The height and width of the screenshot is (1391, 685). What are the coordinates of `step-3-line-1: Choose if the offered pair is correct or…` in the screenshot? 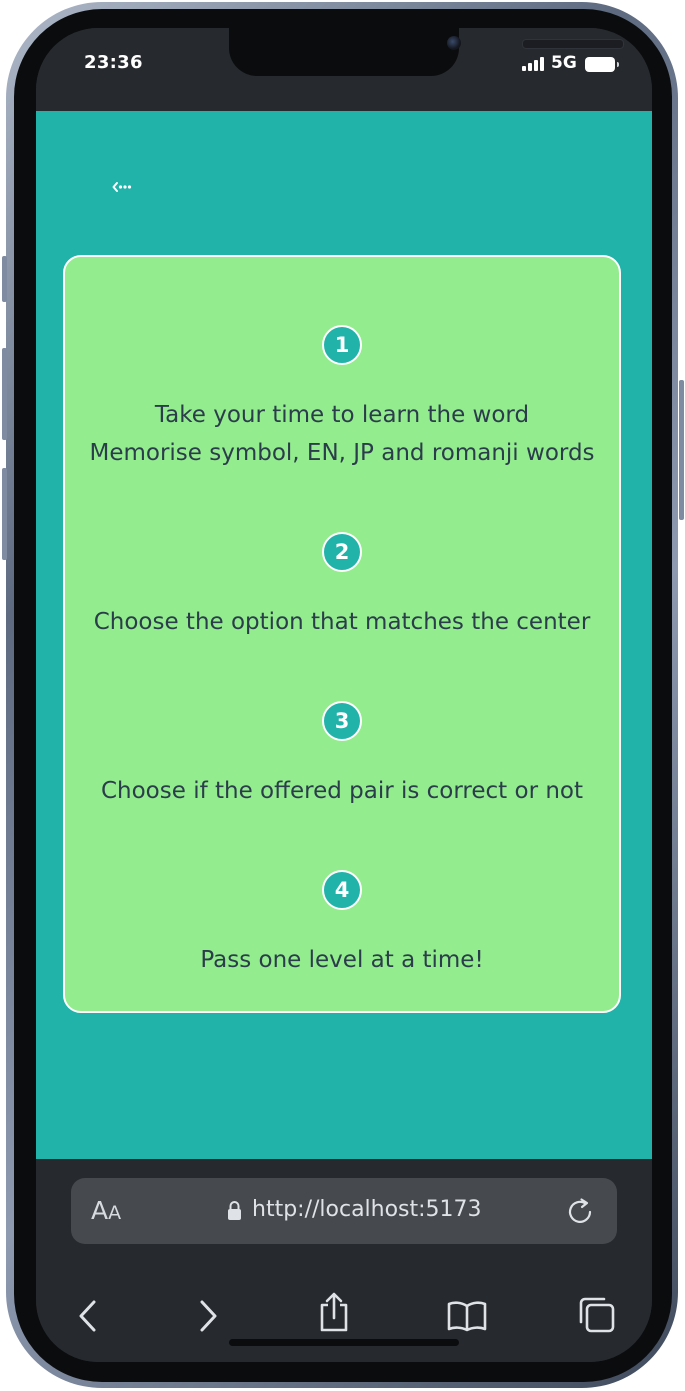 It's located at (342, 791).